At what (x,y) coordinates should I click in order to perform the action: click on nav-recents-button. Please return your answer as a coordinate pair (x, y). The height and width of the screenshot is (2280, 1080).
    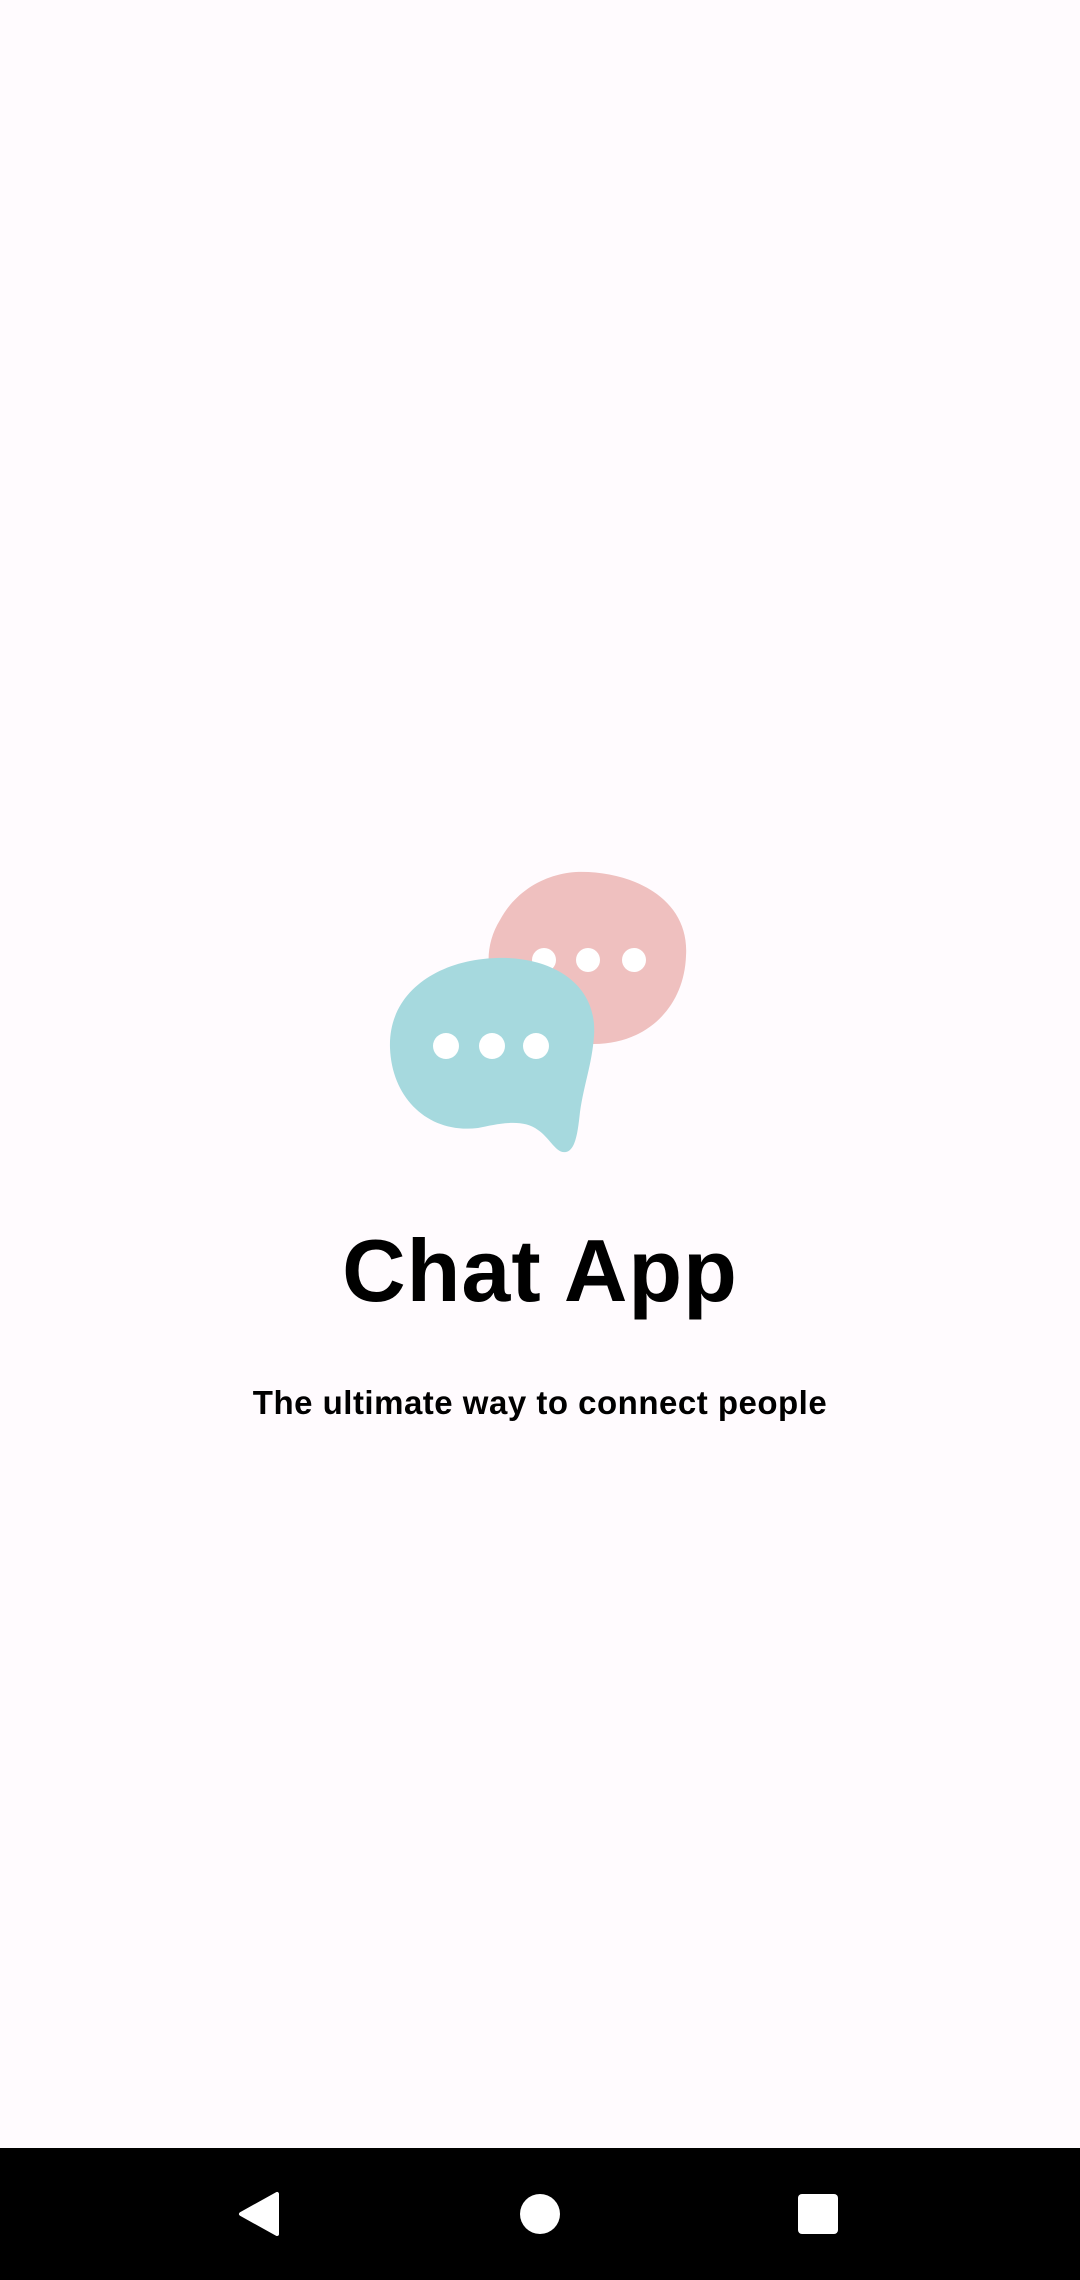
    Looking at the image, I should click on (818, 2214).